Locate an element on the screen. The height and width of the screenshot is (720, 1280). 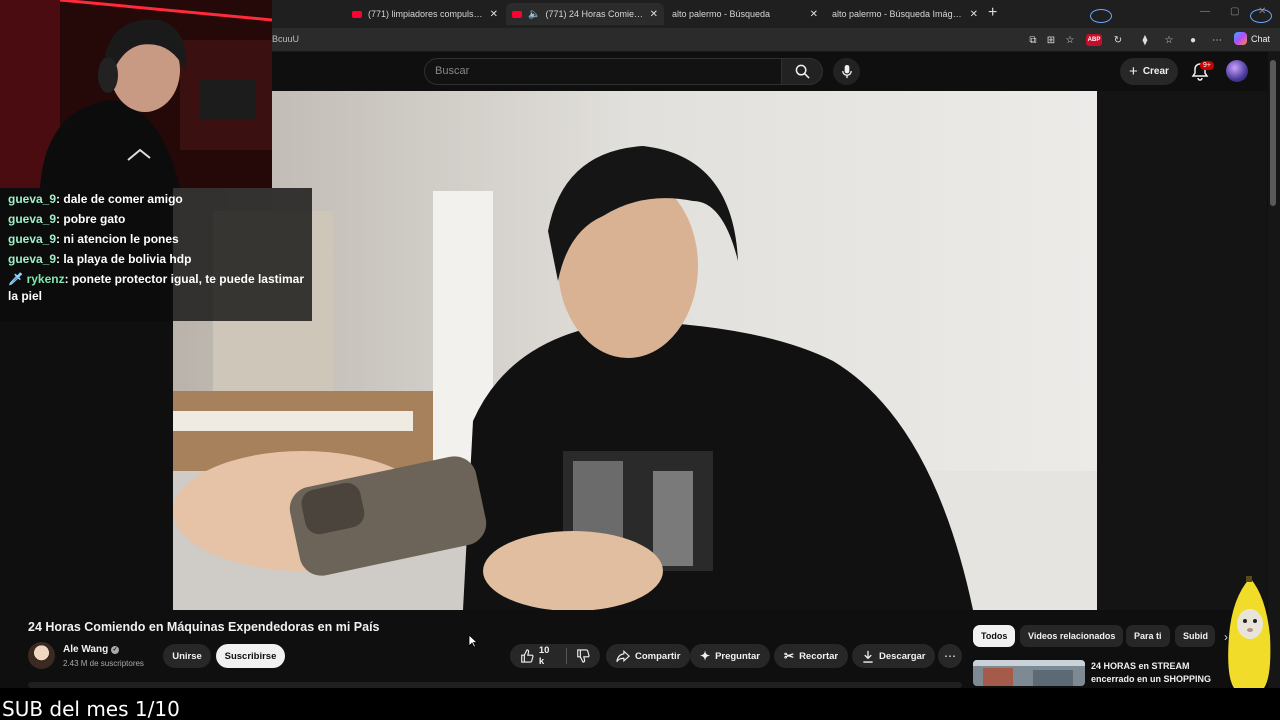
streamer-webcam is located at coordinates (136, 94).